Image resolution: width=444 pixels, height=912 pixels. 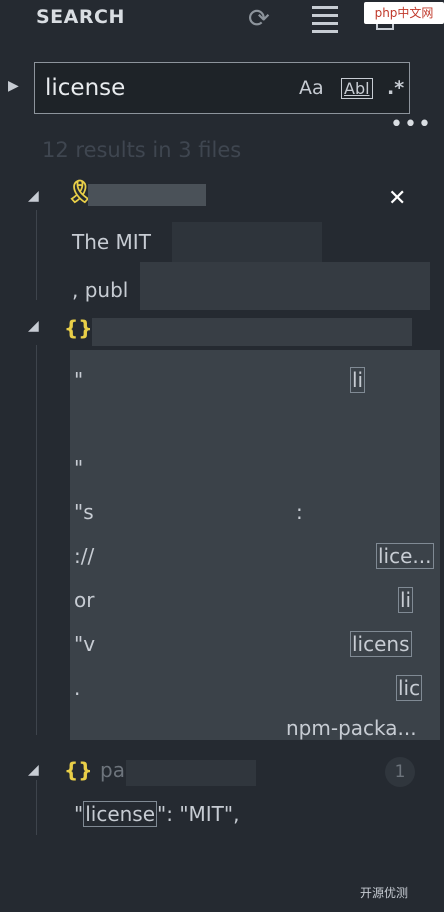 I want to click on search-query-text: license, so click(x=85, y=88).